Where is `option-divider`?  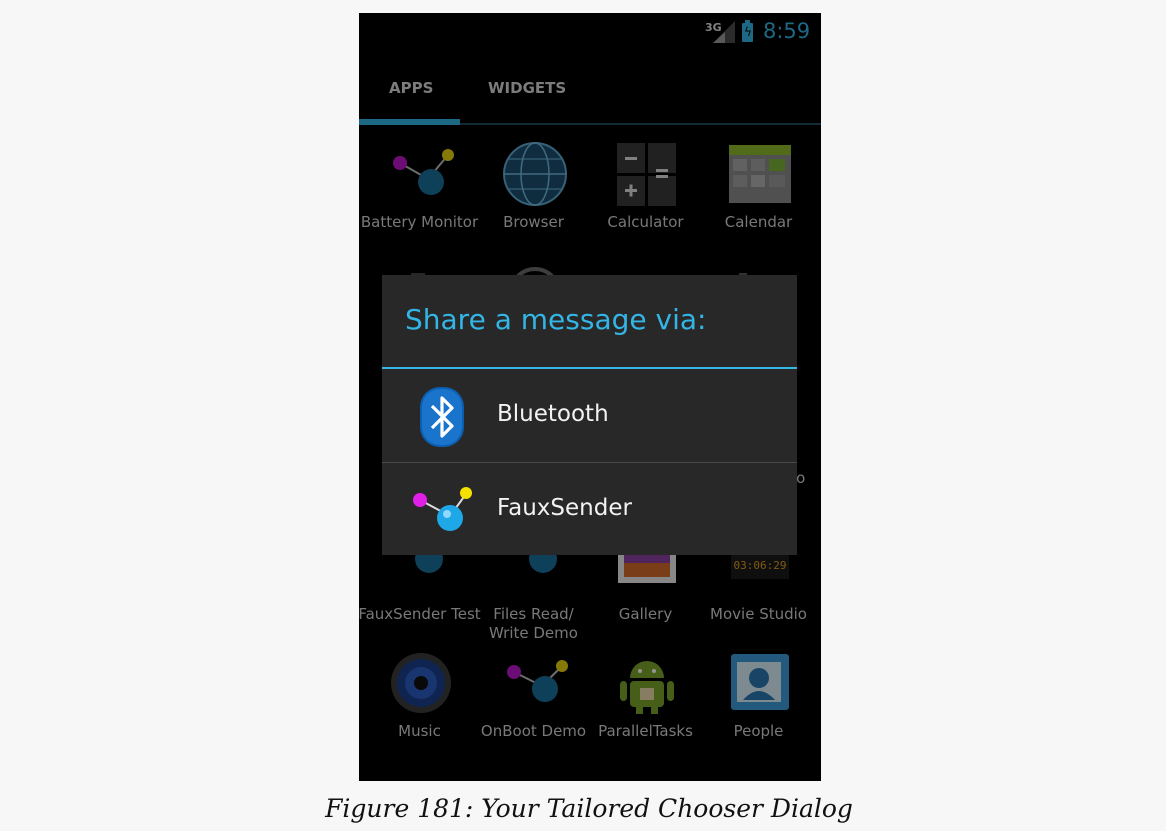 option-divider is located at coordinates (589, 462).